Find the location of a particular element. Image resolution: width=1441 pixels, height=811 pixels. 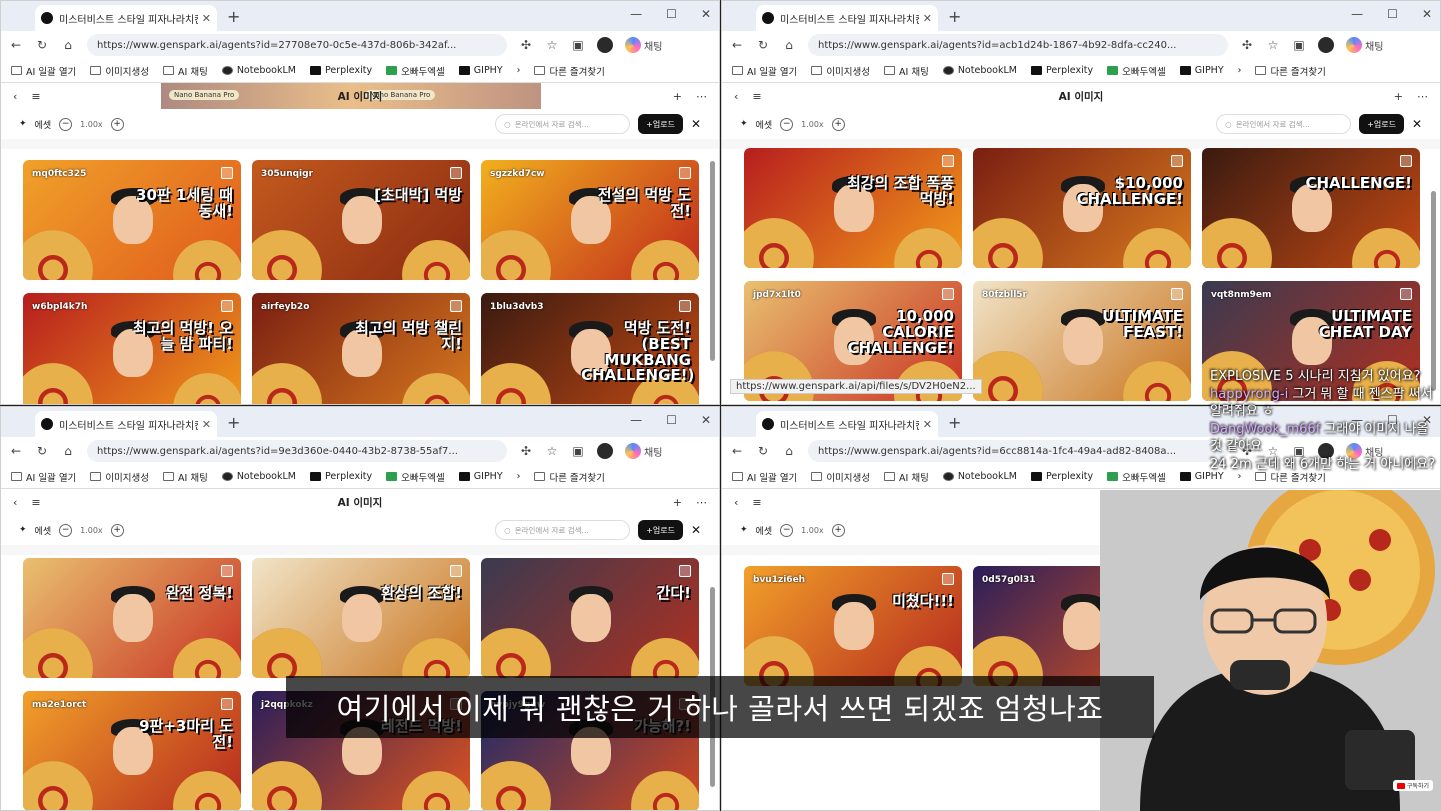

image-thumbnail: 최강의 조합 폭풍먹방! is located at coordinates (853, 208).